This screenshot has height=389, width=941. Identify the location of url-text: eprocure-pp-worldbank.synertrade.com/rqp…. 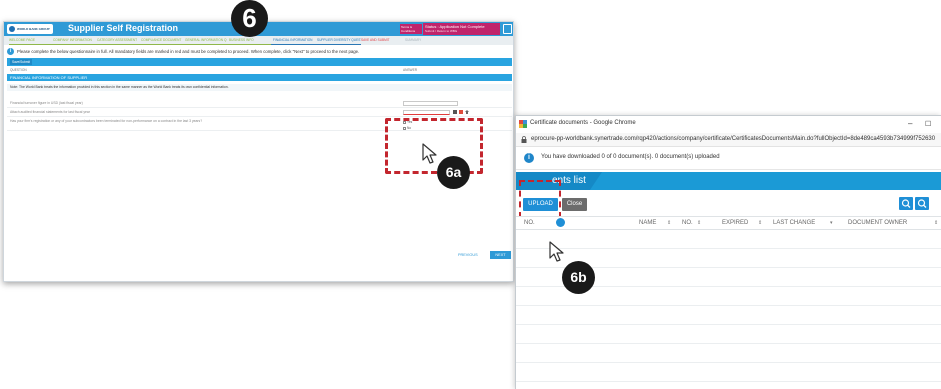
(733, 139).